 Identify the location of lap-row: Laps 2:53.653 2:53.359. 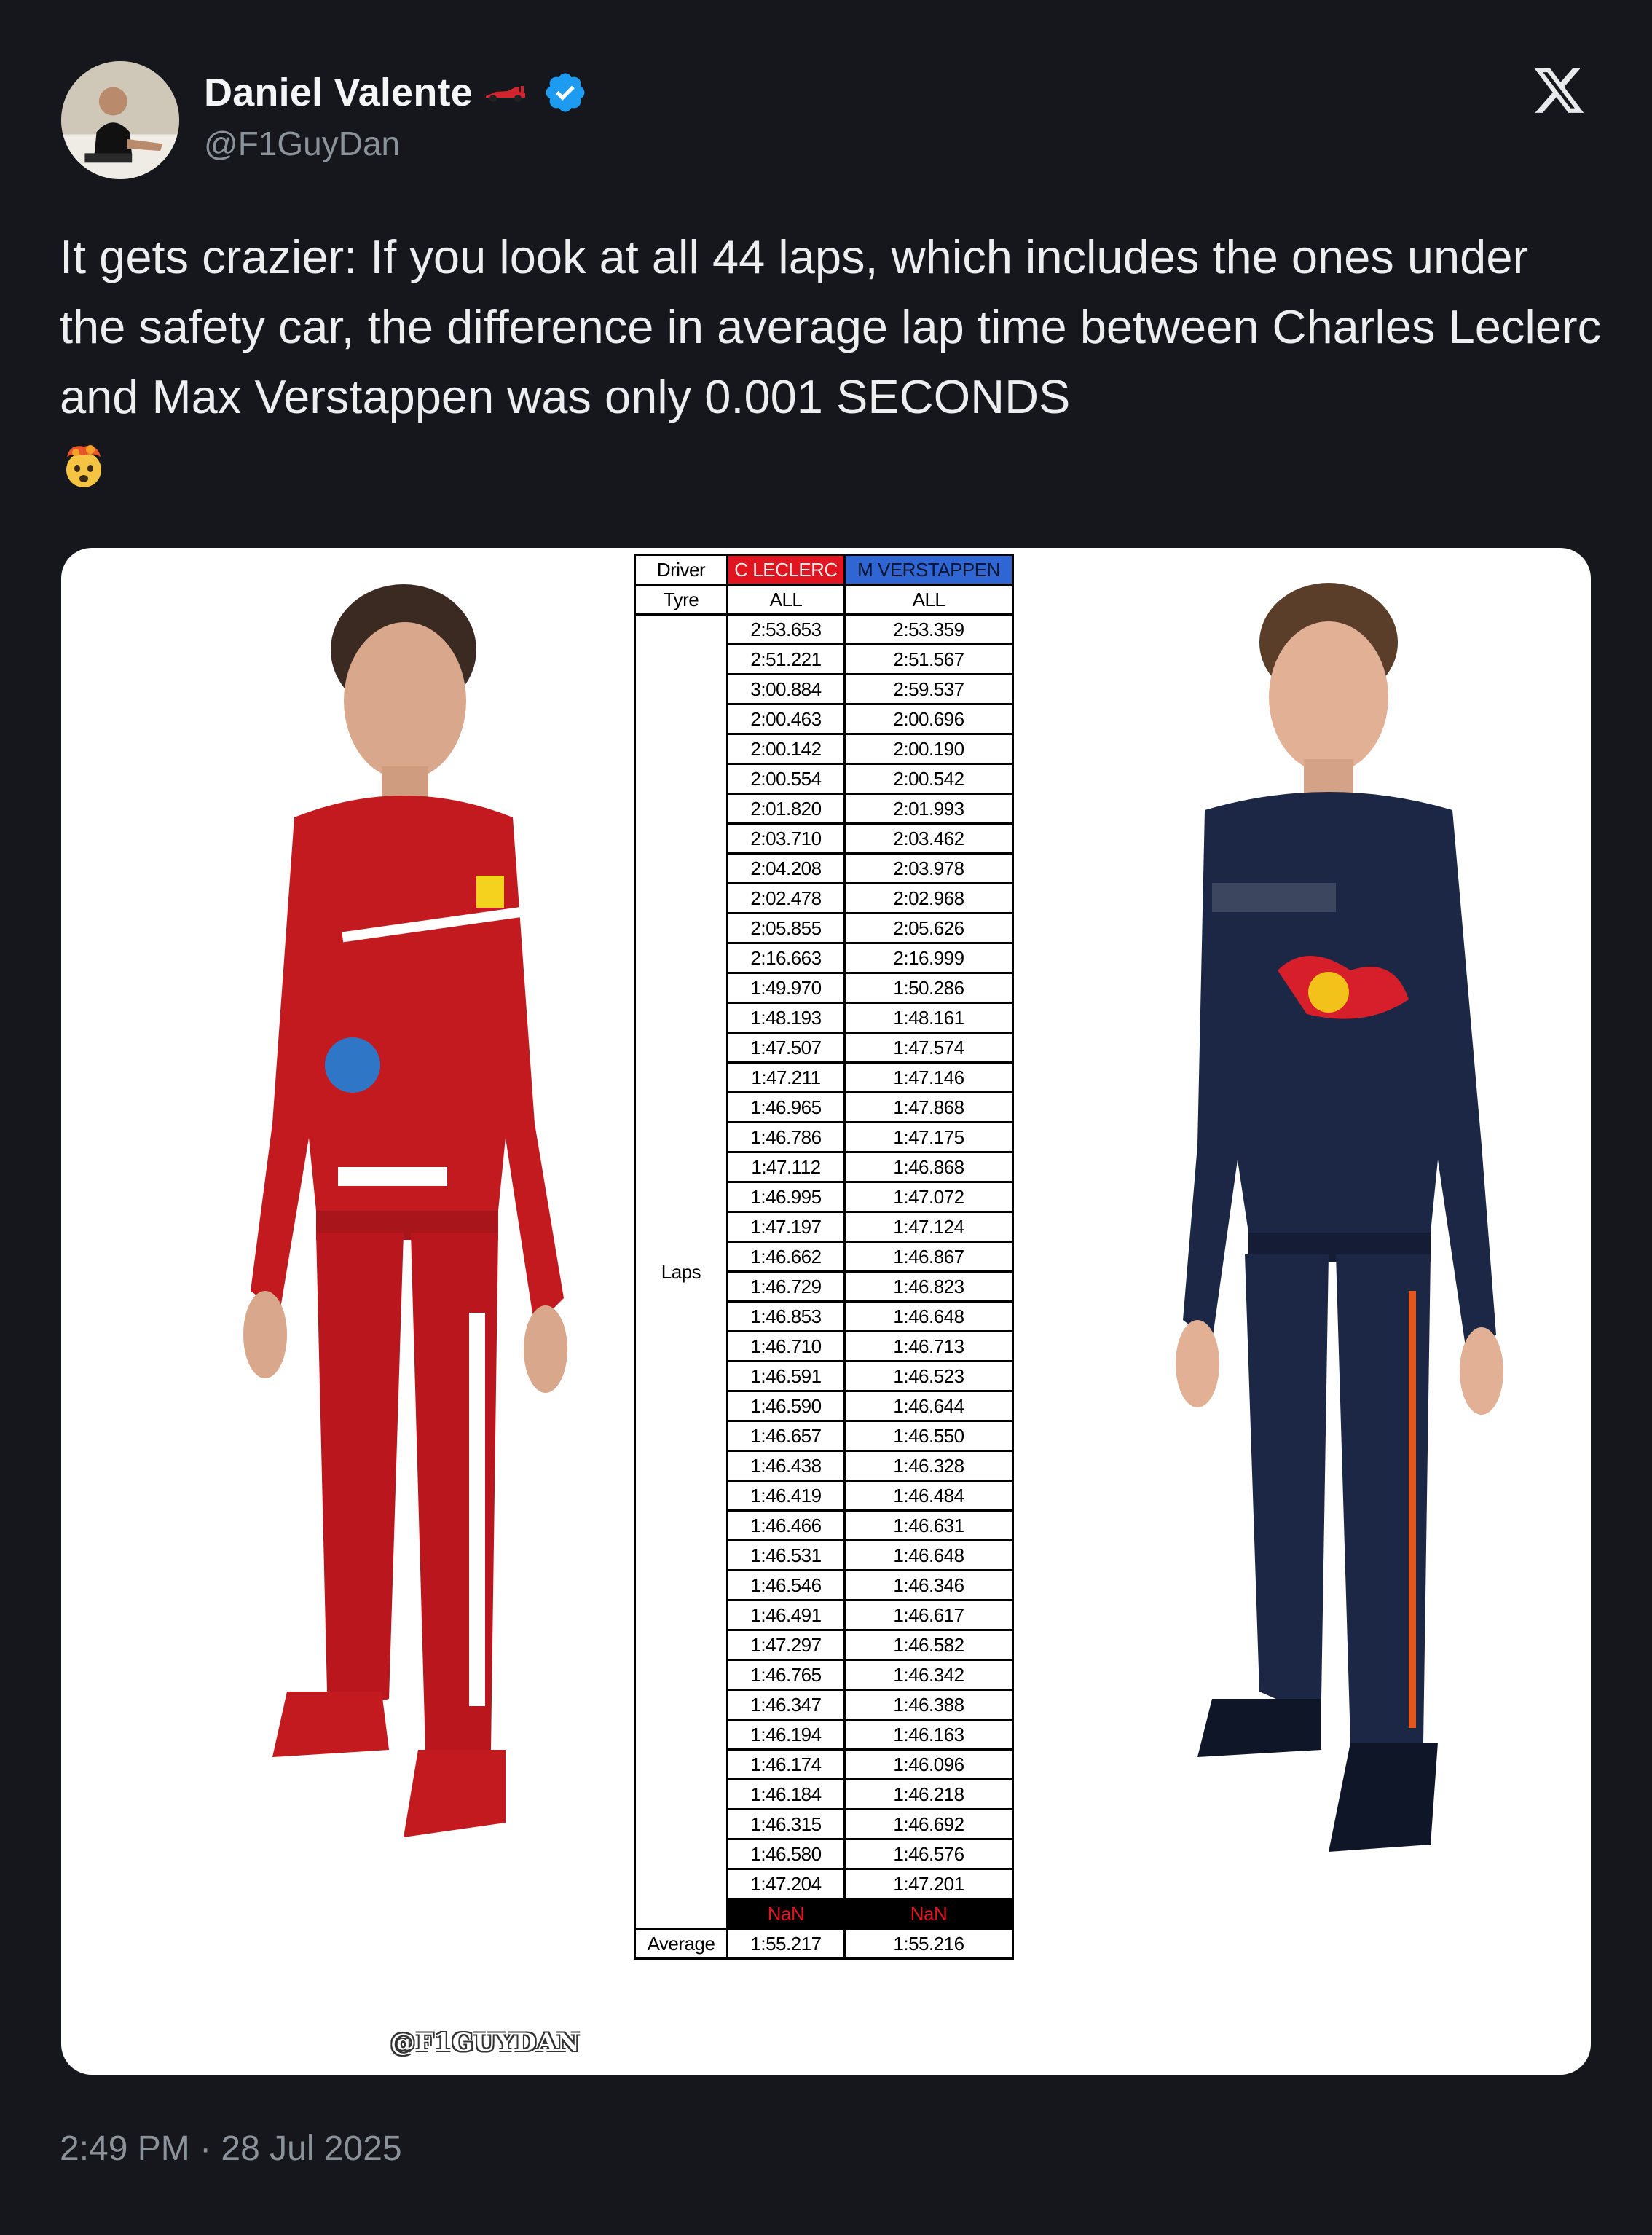
(824, 1271).